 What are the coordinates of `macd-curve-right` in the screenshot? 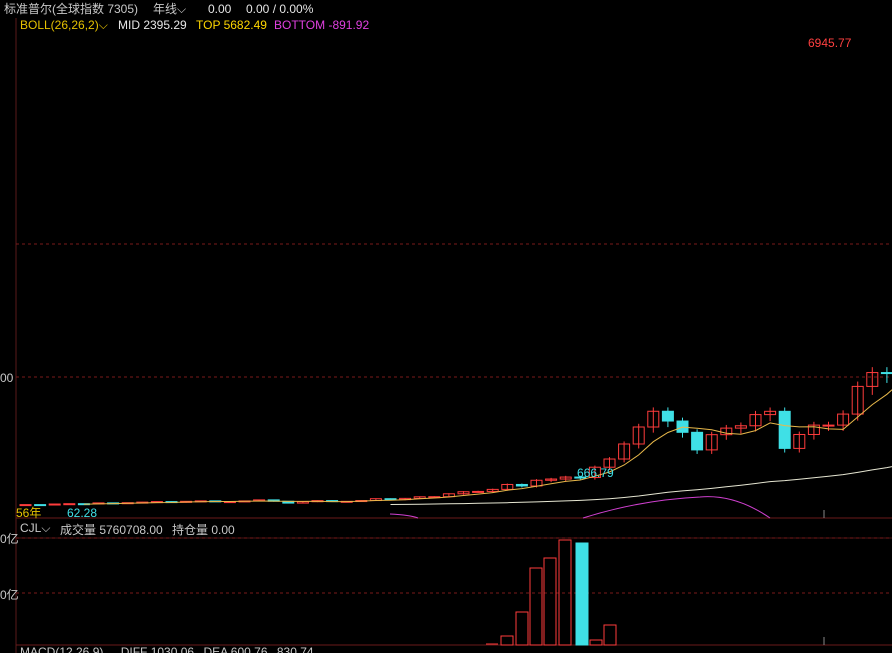 It's located at (676, 507).